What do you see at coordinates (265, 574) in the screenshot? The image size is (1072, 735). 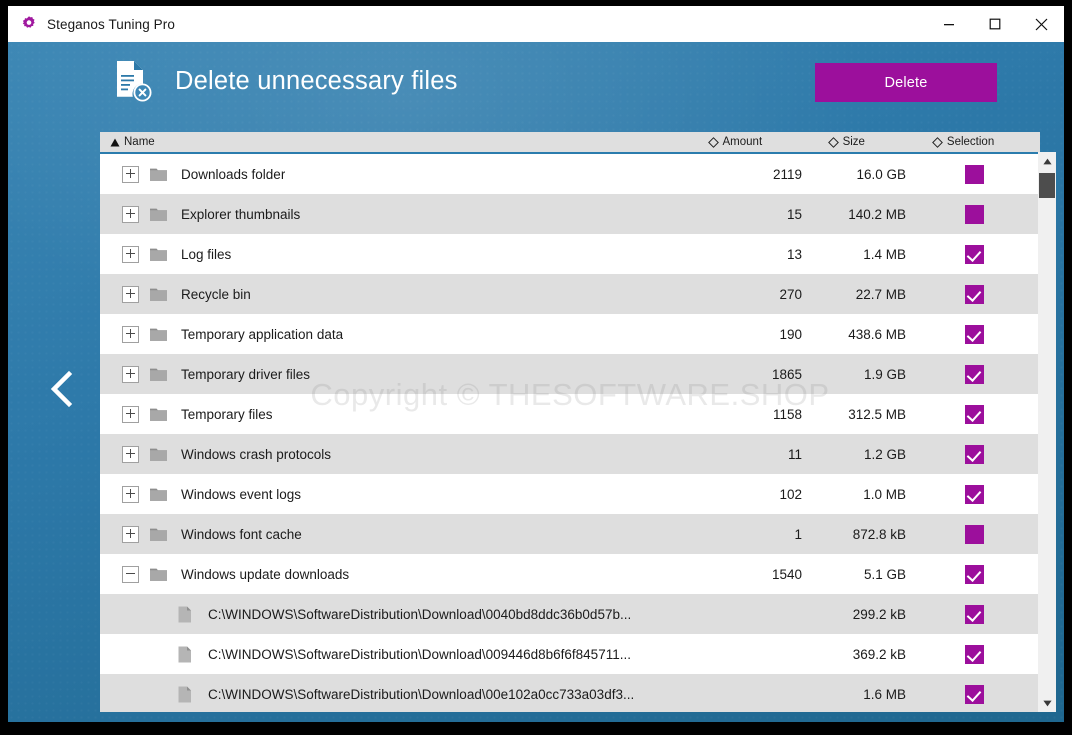 I see `row-label: Windows update downloads` at bounding box center [265, 574].